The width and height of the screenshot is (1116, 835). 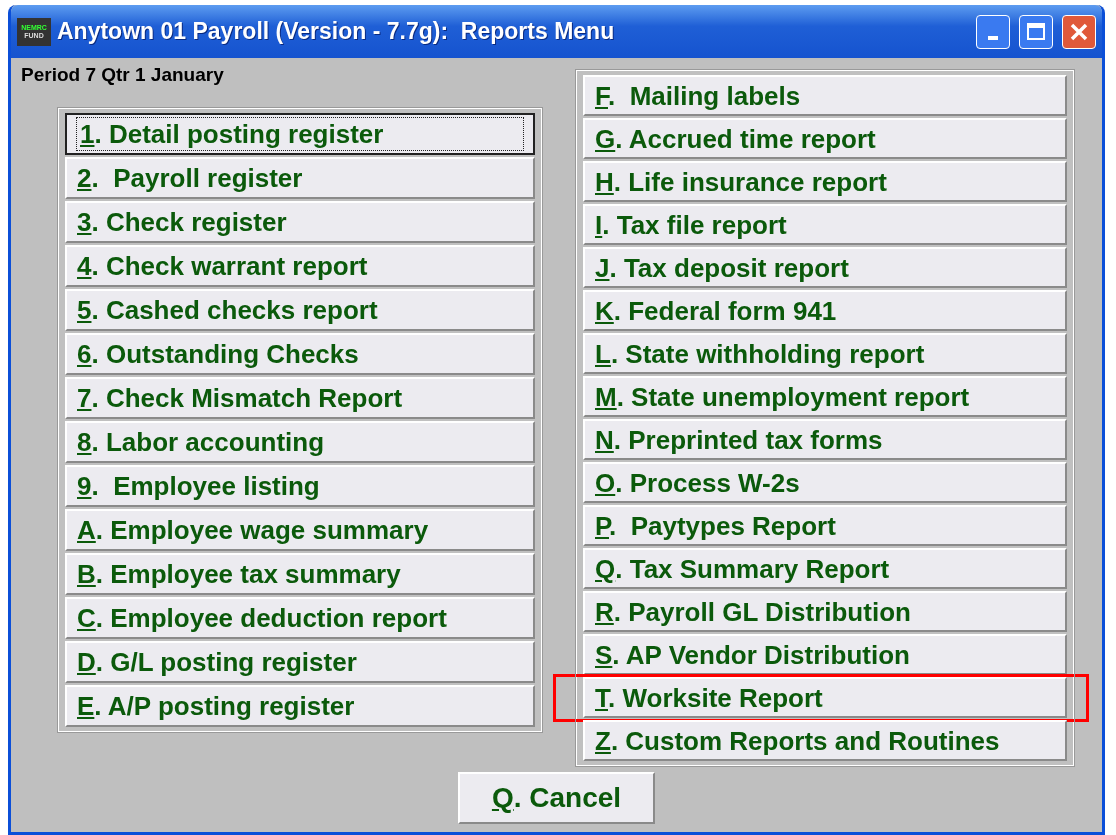 I want to click on menu-button: O. Process W-2s, so click(x=825, y=482).